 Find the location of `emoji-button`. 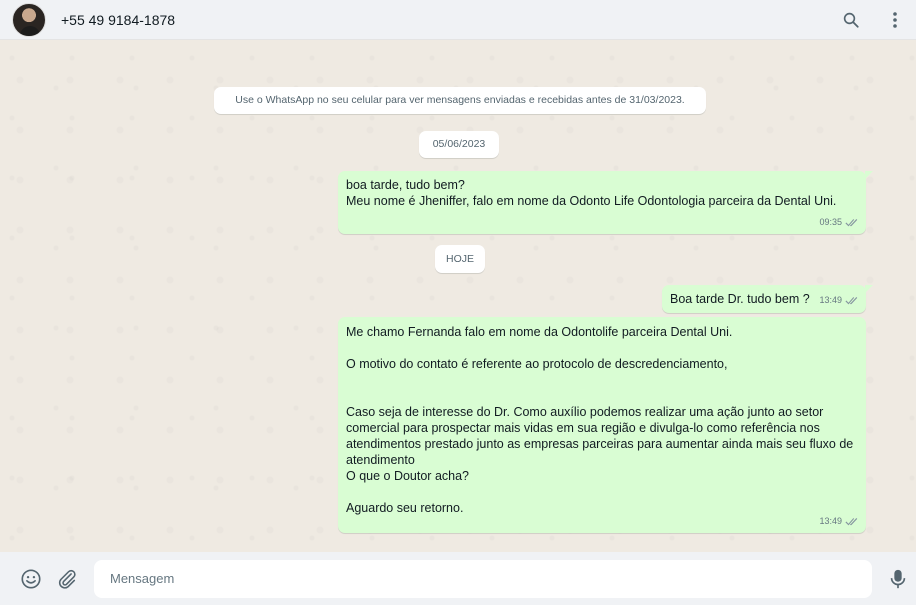

emoji-button is located at coordinates (31, 579).